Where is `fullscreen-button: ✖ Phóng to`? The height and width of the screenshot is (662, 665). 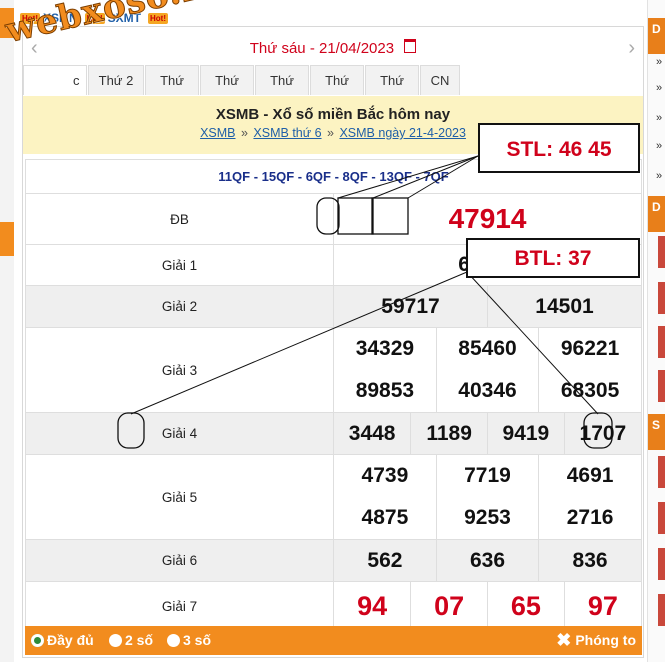
fullscreen-button: ✖ Phóng to is located at coordinates (596, 640).